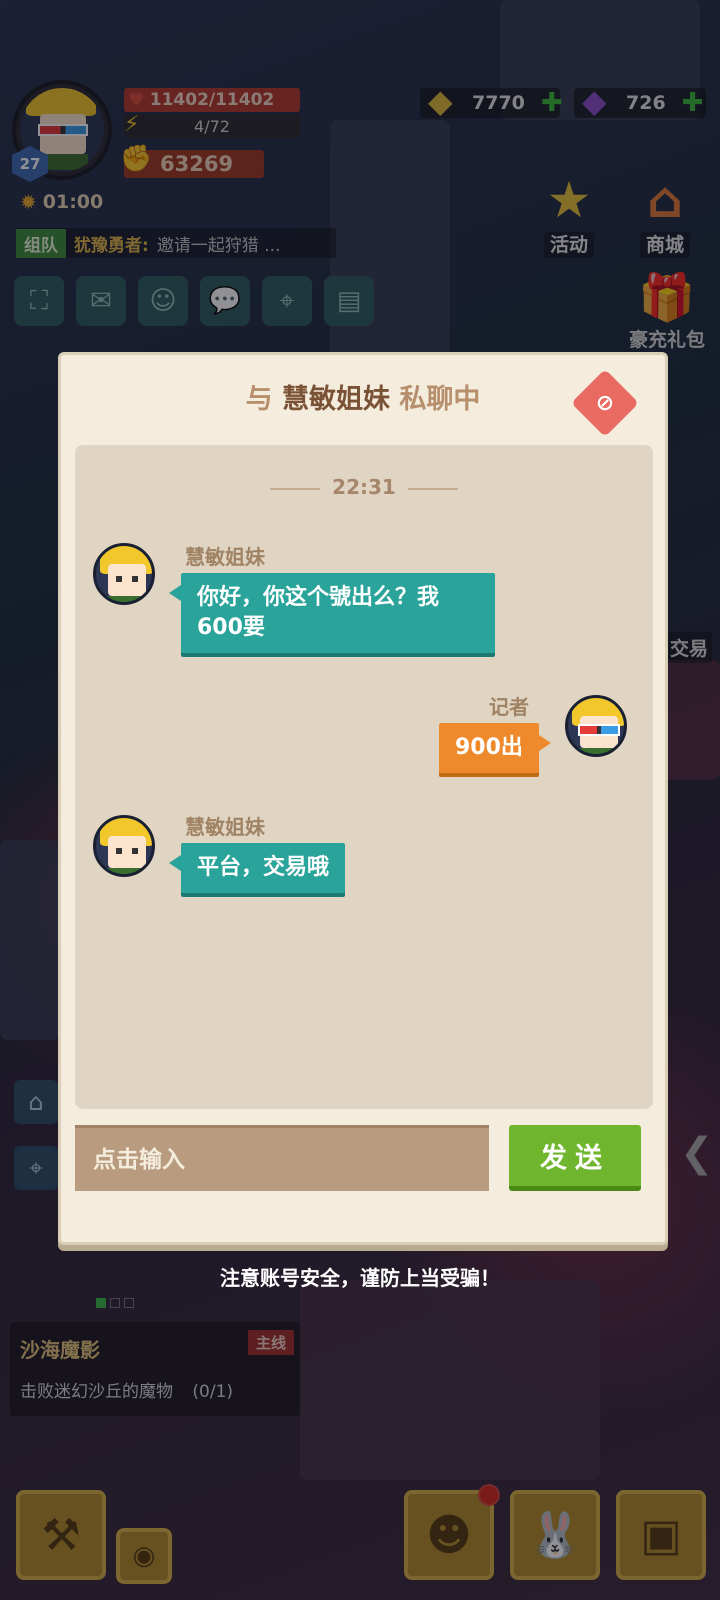  Describe the element at coordinates (596, 726) in the screenshot. I see `my-avatar` at that location.